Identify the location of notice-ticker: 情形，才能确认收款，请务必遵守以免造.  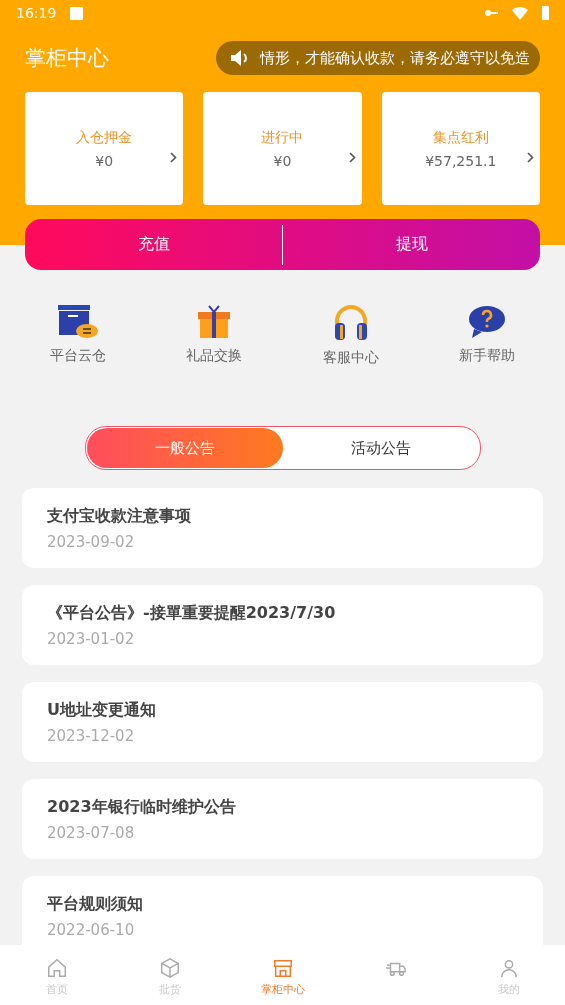
(378, 58).